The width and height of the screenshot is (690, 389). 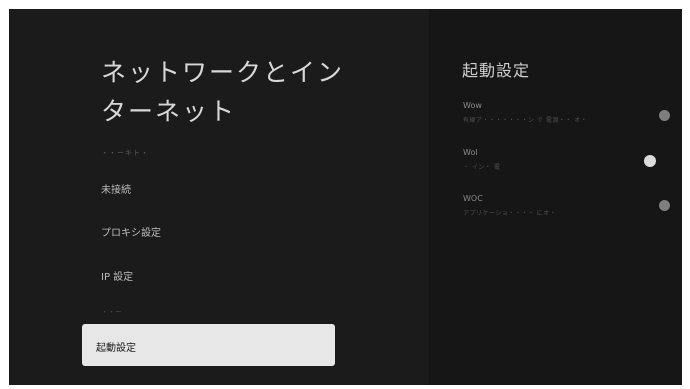 What do you see at coordinates (472, 105) in the screenshot?
I see `option-wow-name: Wow` at bounding box center [472, 105].